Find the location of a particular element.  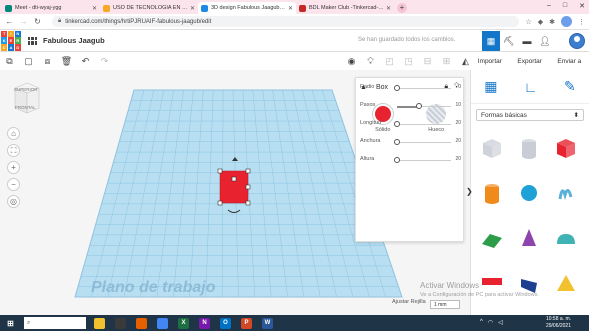

shape-cone is located at coordinates (529, 238).